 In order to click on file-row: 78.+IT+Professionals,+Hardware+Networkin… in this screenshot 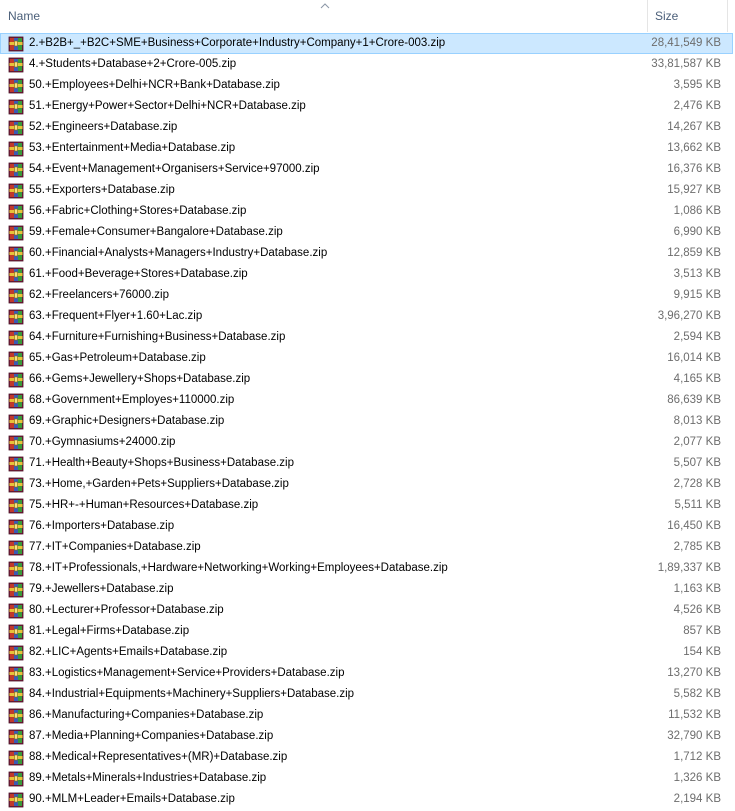, I will do `click(366, 568)`.